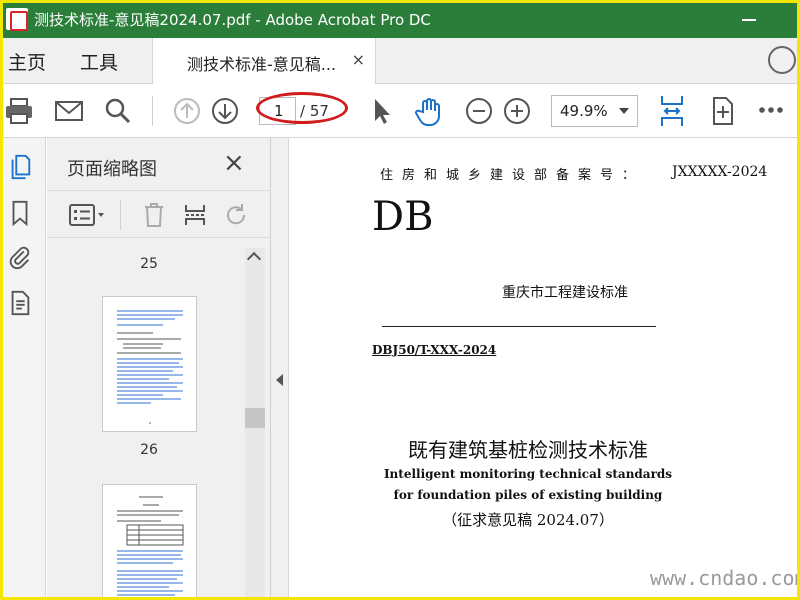  What do you see at coordinates (149, 264) in the screenshot?
I see `thumbnail-page-label: 25` at bounding box center [149, 264].